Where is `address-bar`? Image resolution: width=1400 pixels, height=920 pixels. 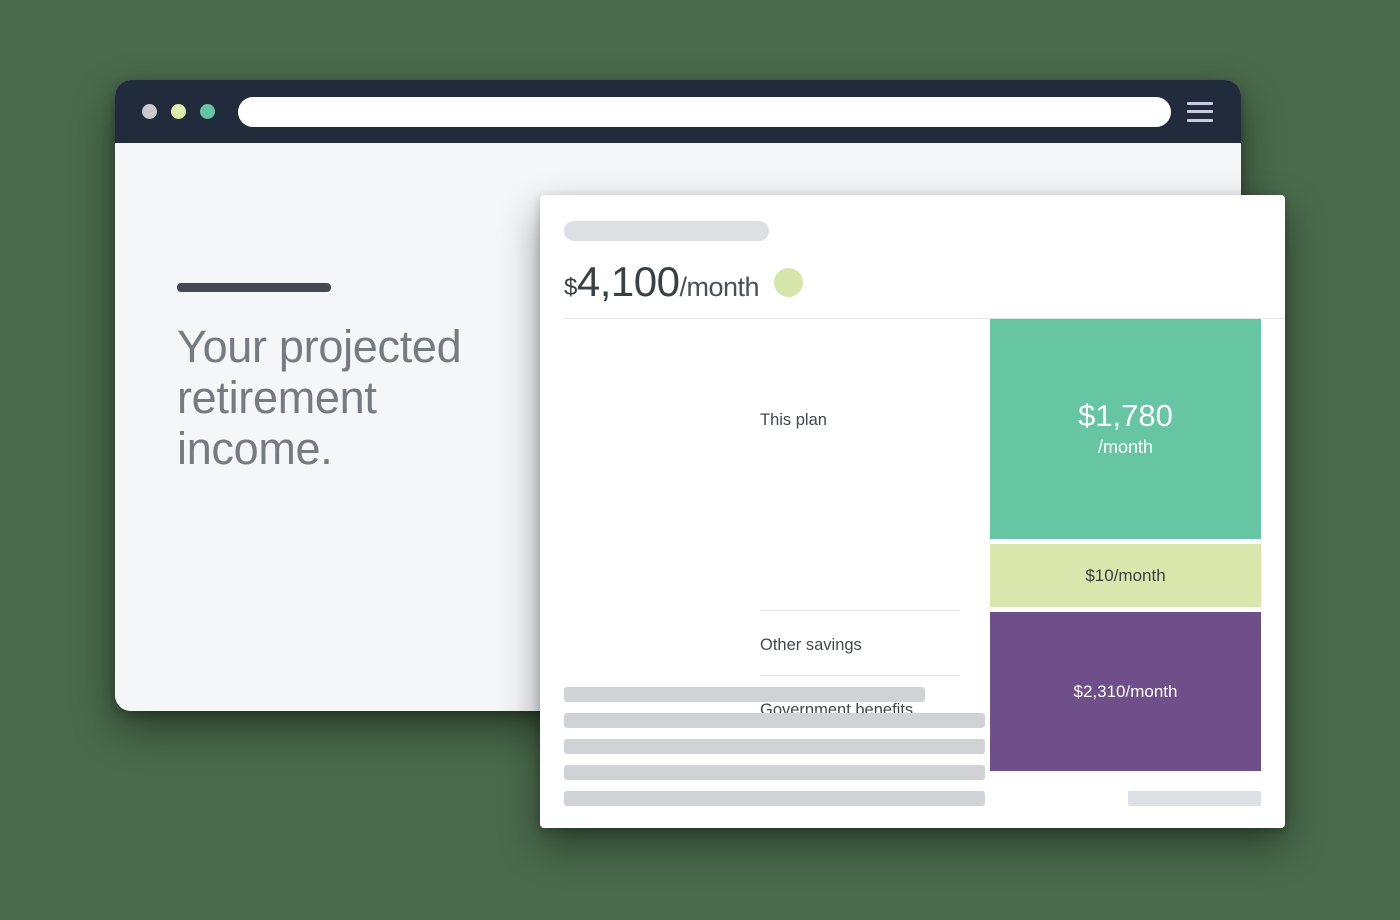 address-bar is located at coordinates (704, 111).